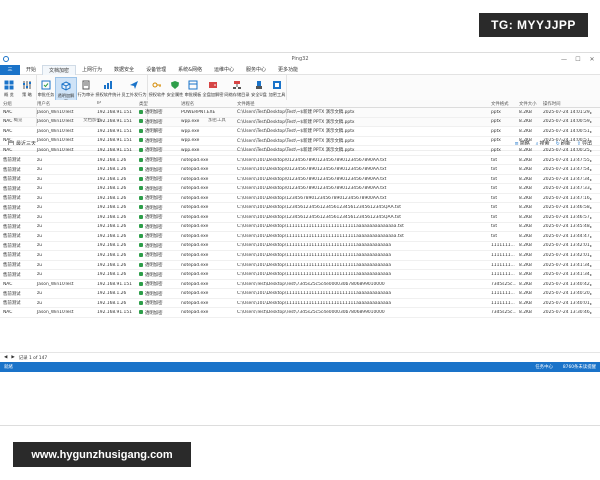  I want to click on lock-icon, so click(141, 149).